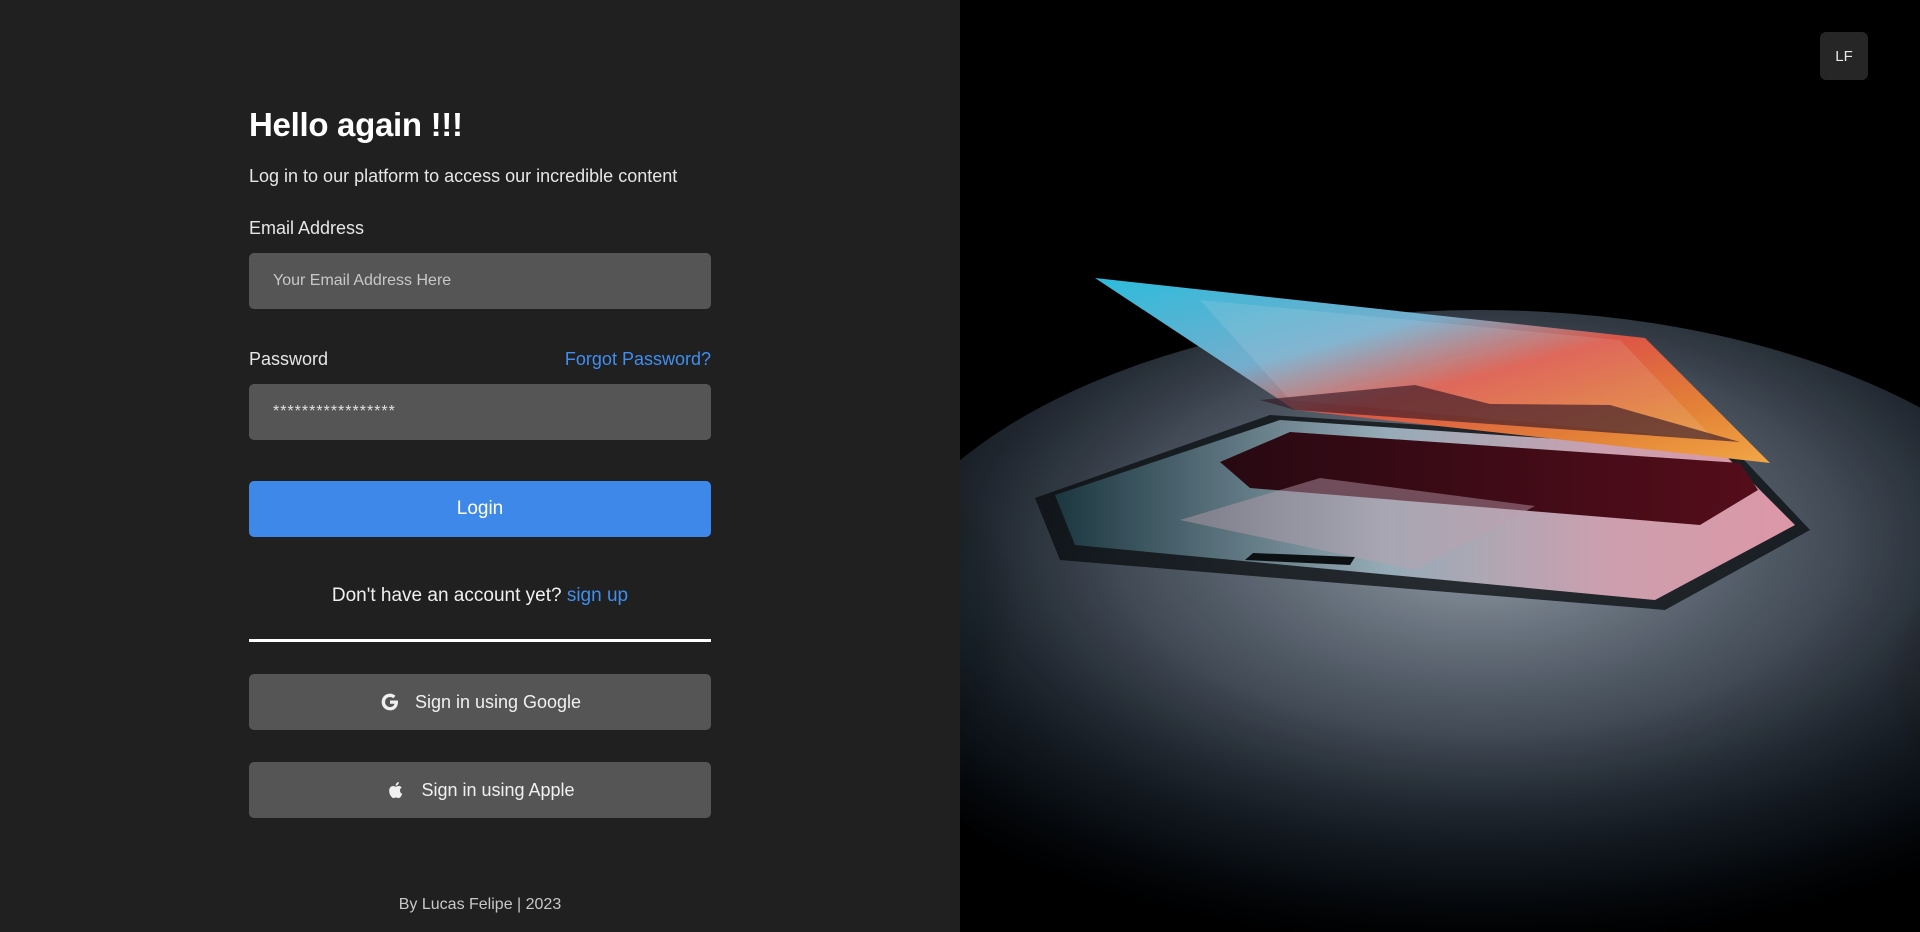  I want to click on divider, so click(480, 640).